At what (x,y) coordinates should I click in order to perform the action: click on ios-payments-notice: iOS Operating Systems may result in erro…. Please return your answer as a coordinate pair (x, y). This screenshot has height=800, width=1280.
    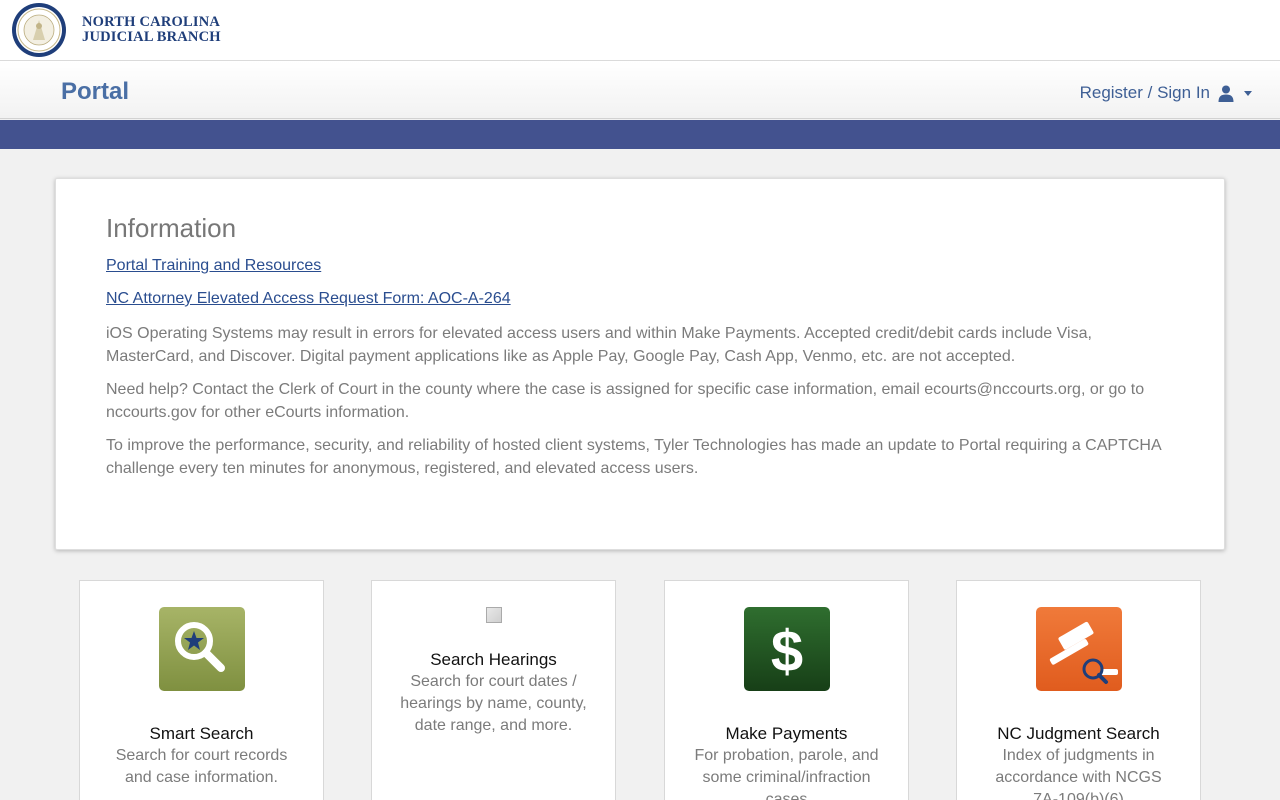
    Looking at the image, I should click on (599, 345).